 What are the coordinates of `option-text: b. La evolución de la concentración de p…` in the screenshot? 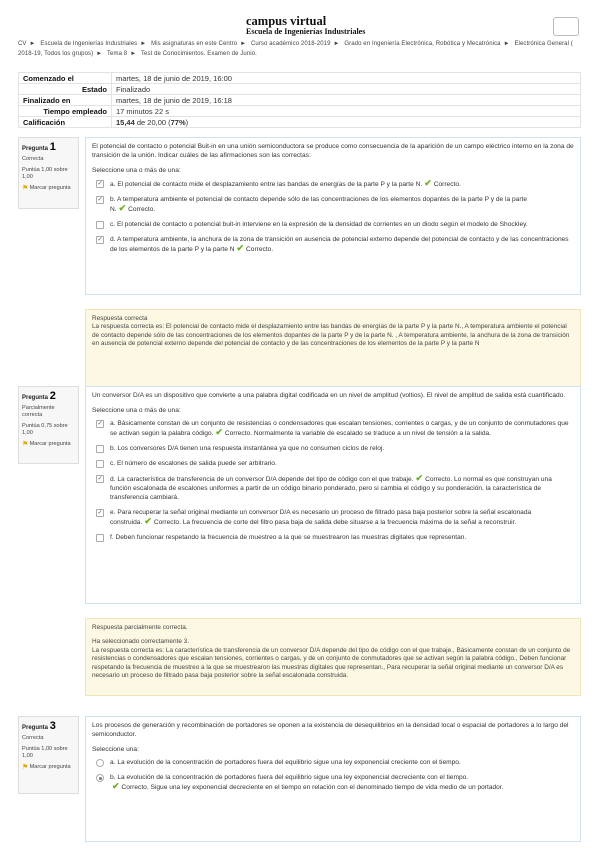 It's located at (289, 777).